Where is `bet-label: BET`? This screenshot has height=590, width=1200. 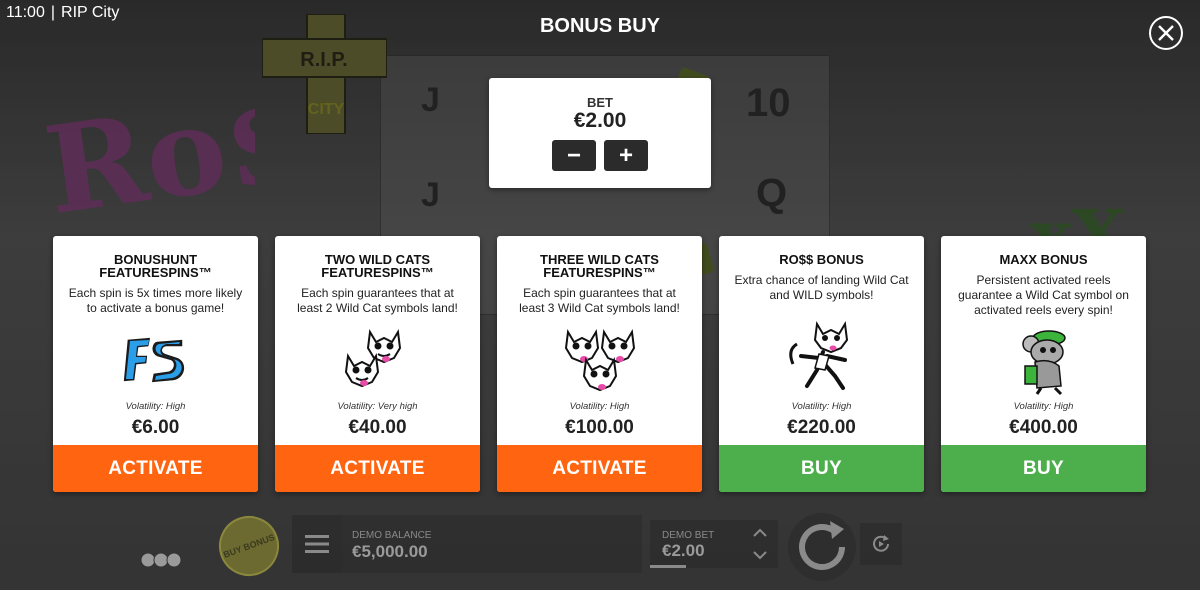
bet-label: BET is located at coordinates (600, 102).